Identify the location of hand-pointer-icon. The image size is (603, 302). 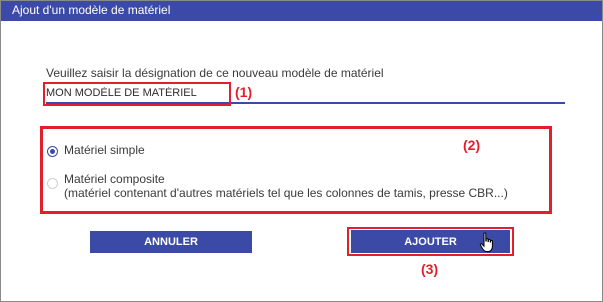
(486, 242).